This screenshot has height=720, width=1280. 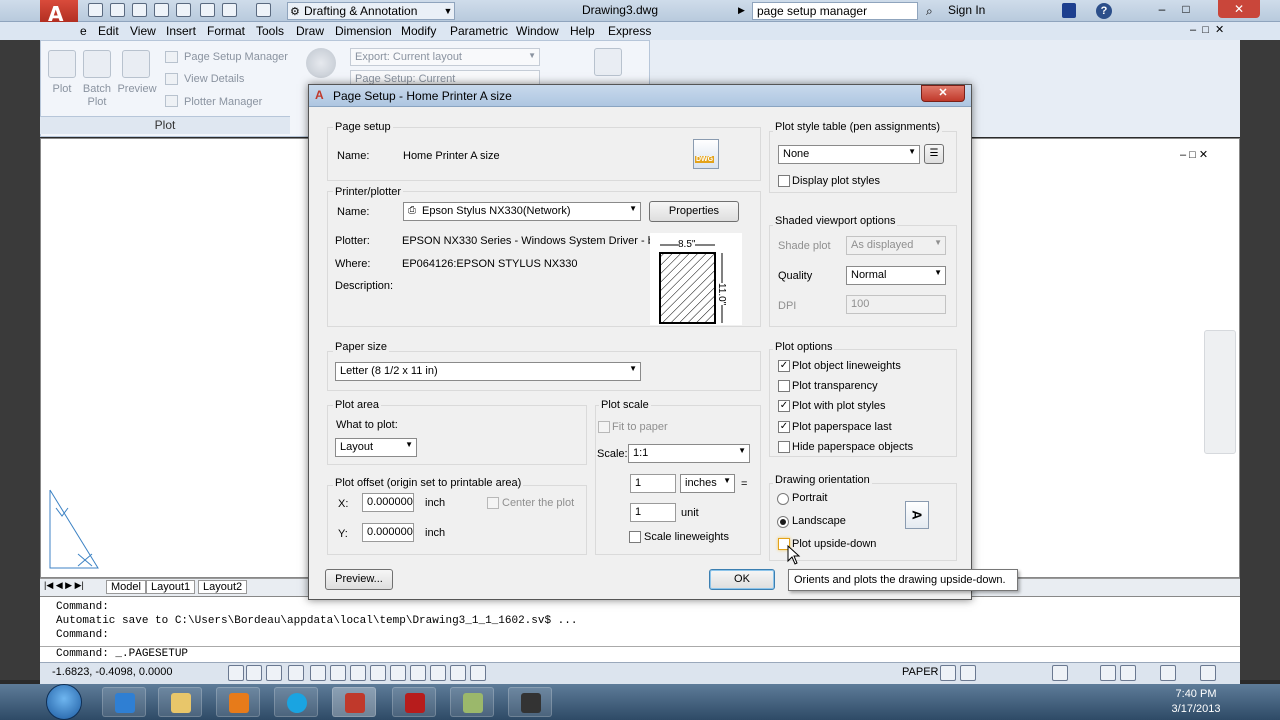 What do you see at coordinates (223, 587) in the screenshot?
I see `tab-layout2: Layout2` at bounding box center [223, 587].